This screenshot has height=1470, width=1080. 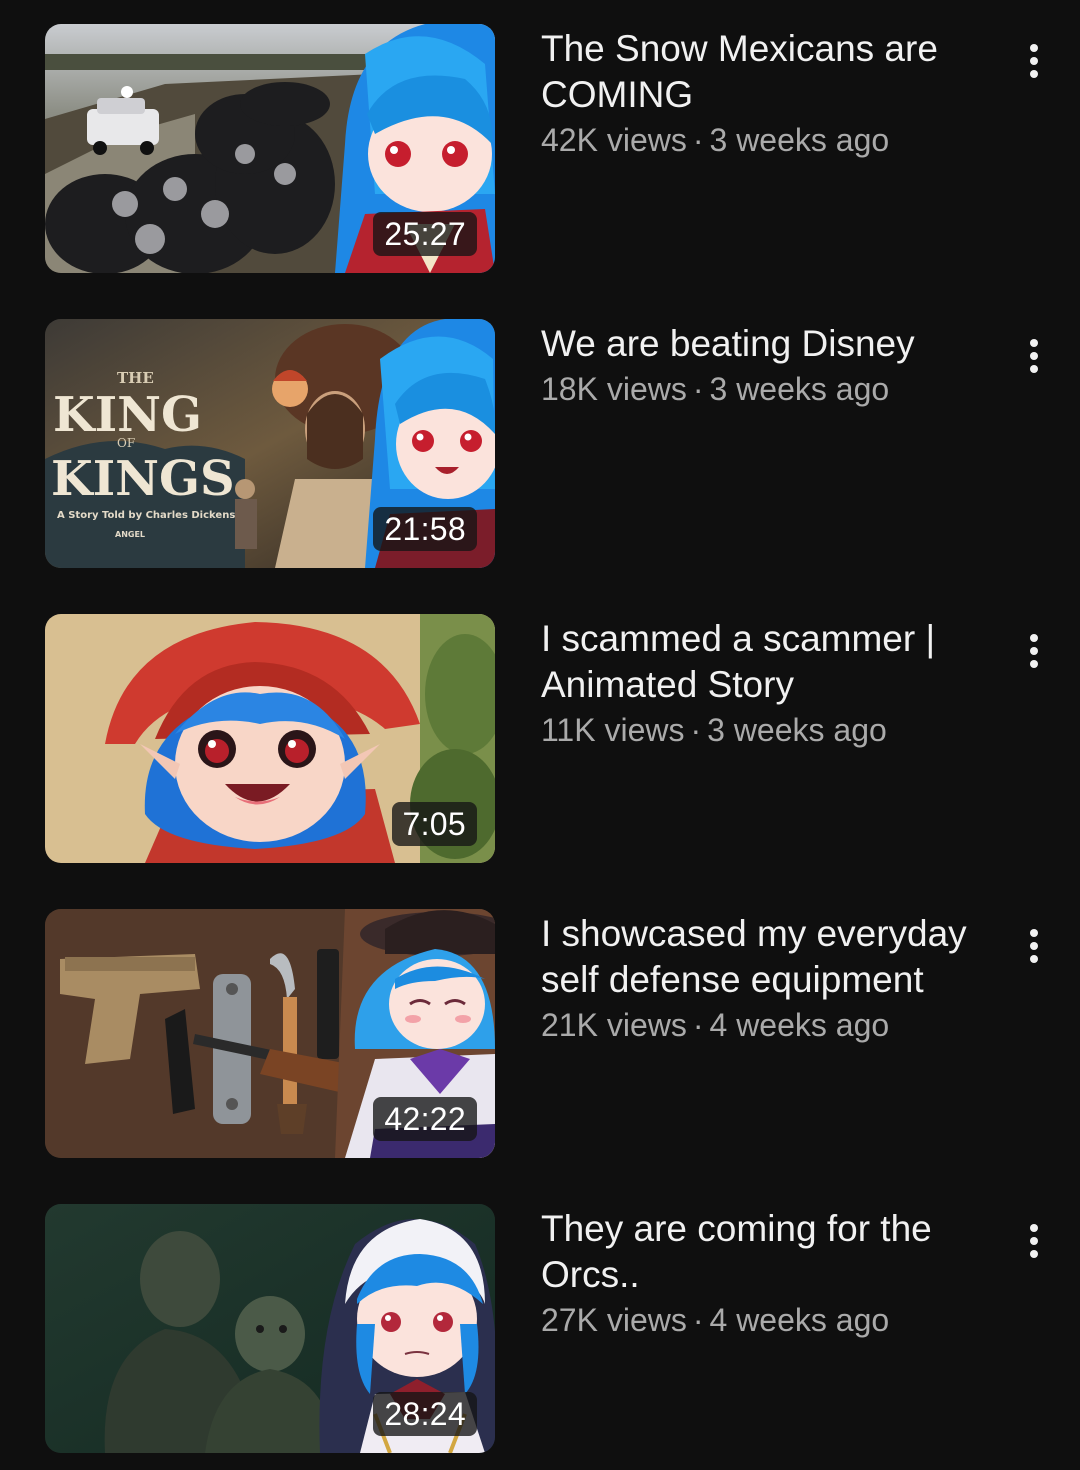 I want to click on video-metadata: 42K views · 3 weeks ago, so click(x=766, y=140).